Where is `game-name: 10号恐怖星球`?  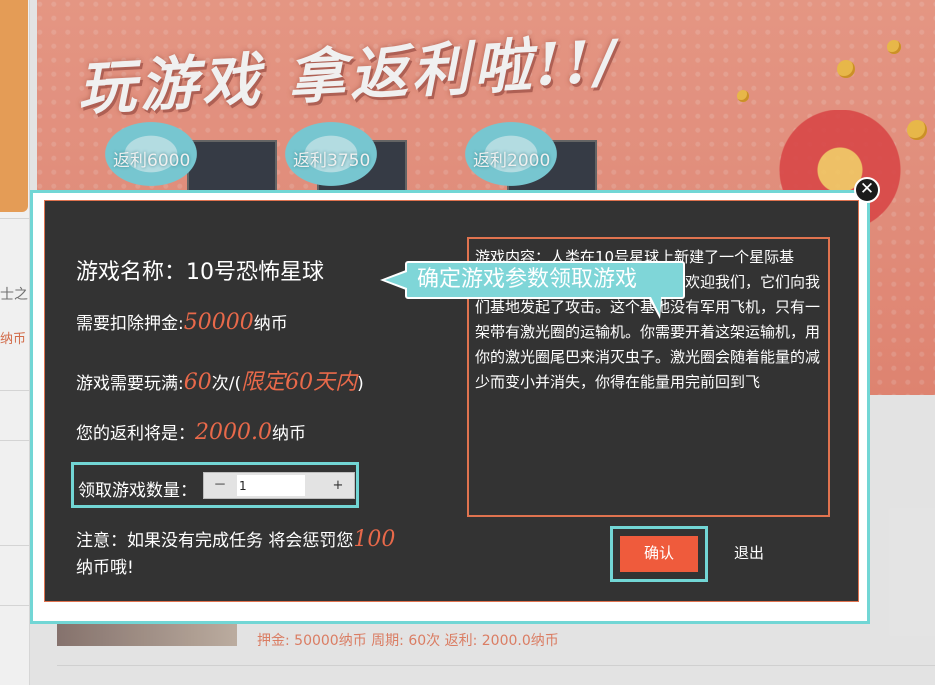 game-name: 10号恐怖星球 is located at coordinates (255, 272).